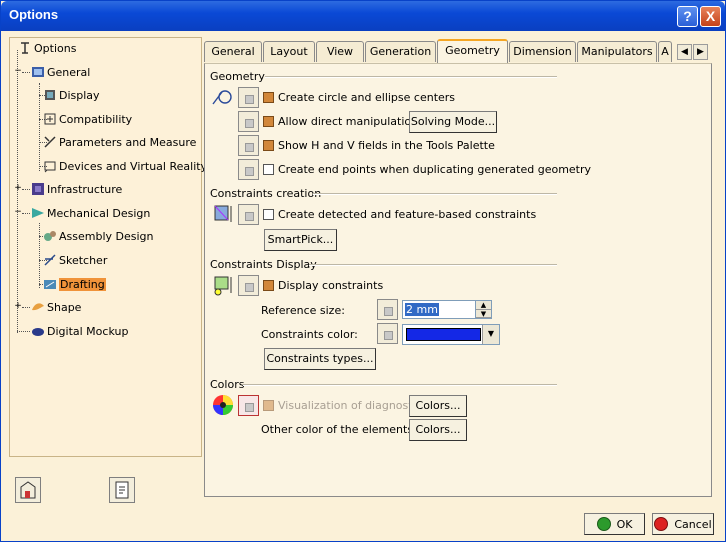 Image resolution: width=726 pixels, height=542 pixels. Describe the element at coordinates (400, 51) in the screenshot. I see `tab-generation: Generation` at that location.